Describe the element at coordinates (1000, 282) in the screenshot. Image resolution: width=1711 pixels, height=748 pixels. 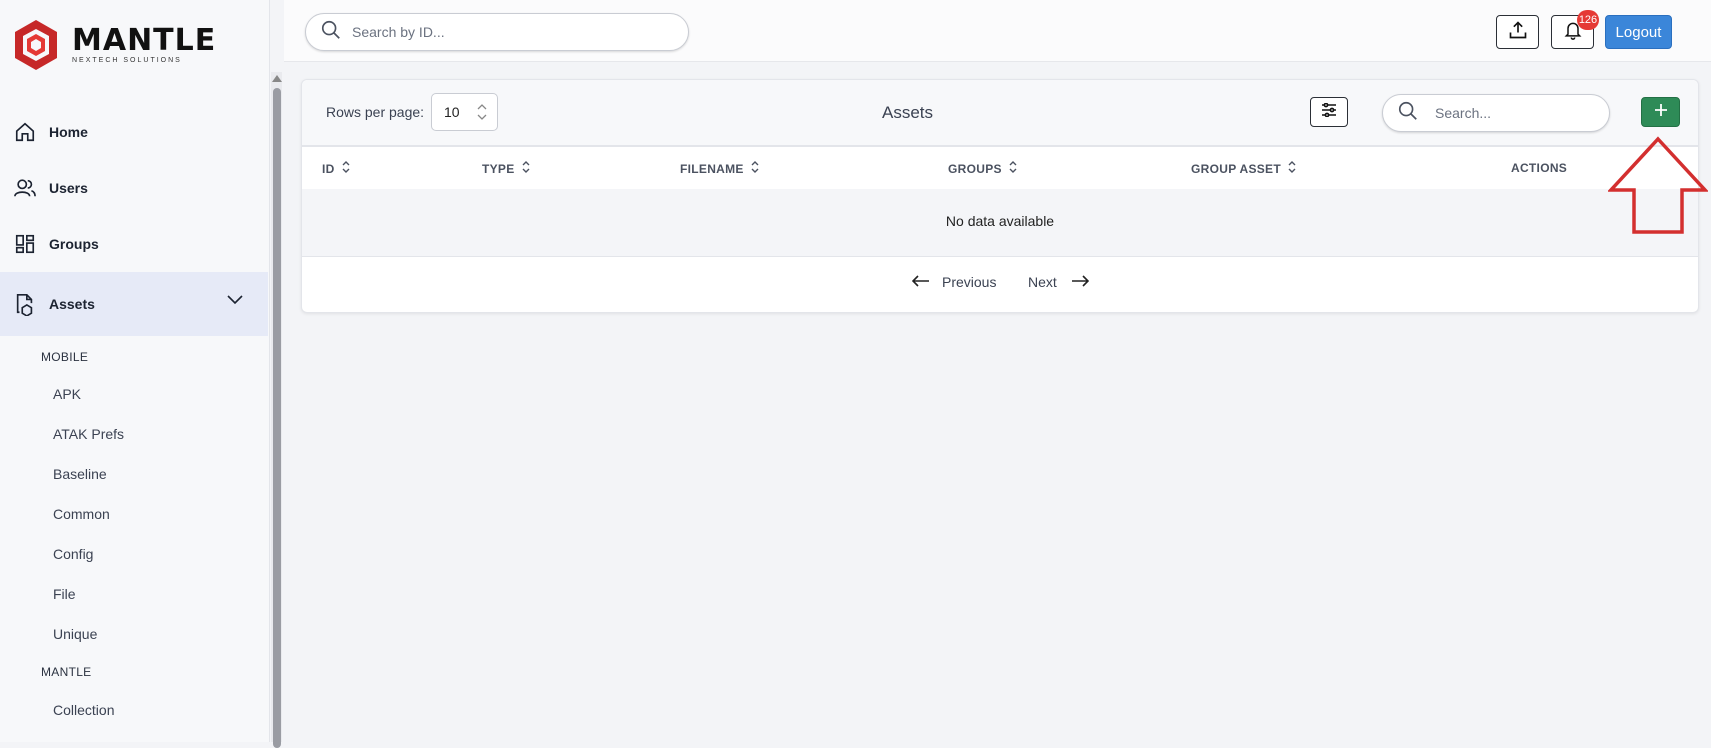
I see `pagination: Previous Next` at that location.